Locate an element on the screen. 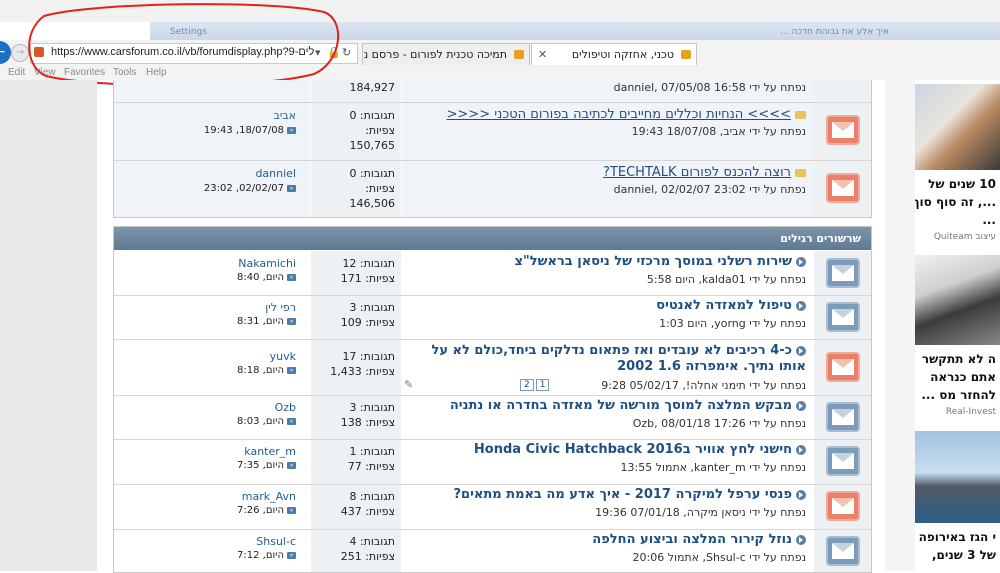 Image resolution: width=1000 pixels, height=573 pixels. ad-image-calculator is located at coordinates (957, 300).